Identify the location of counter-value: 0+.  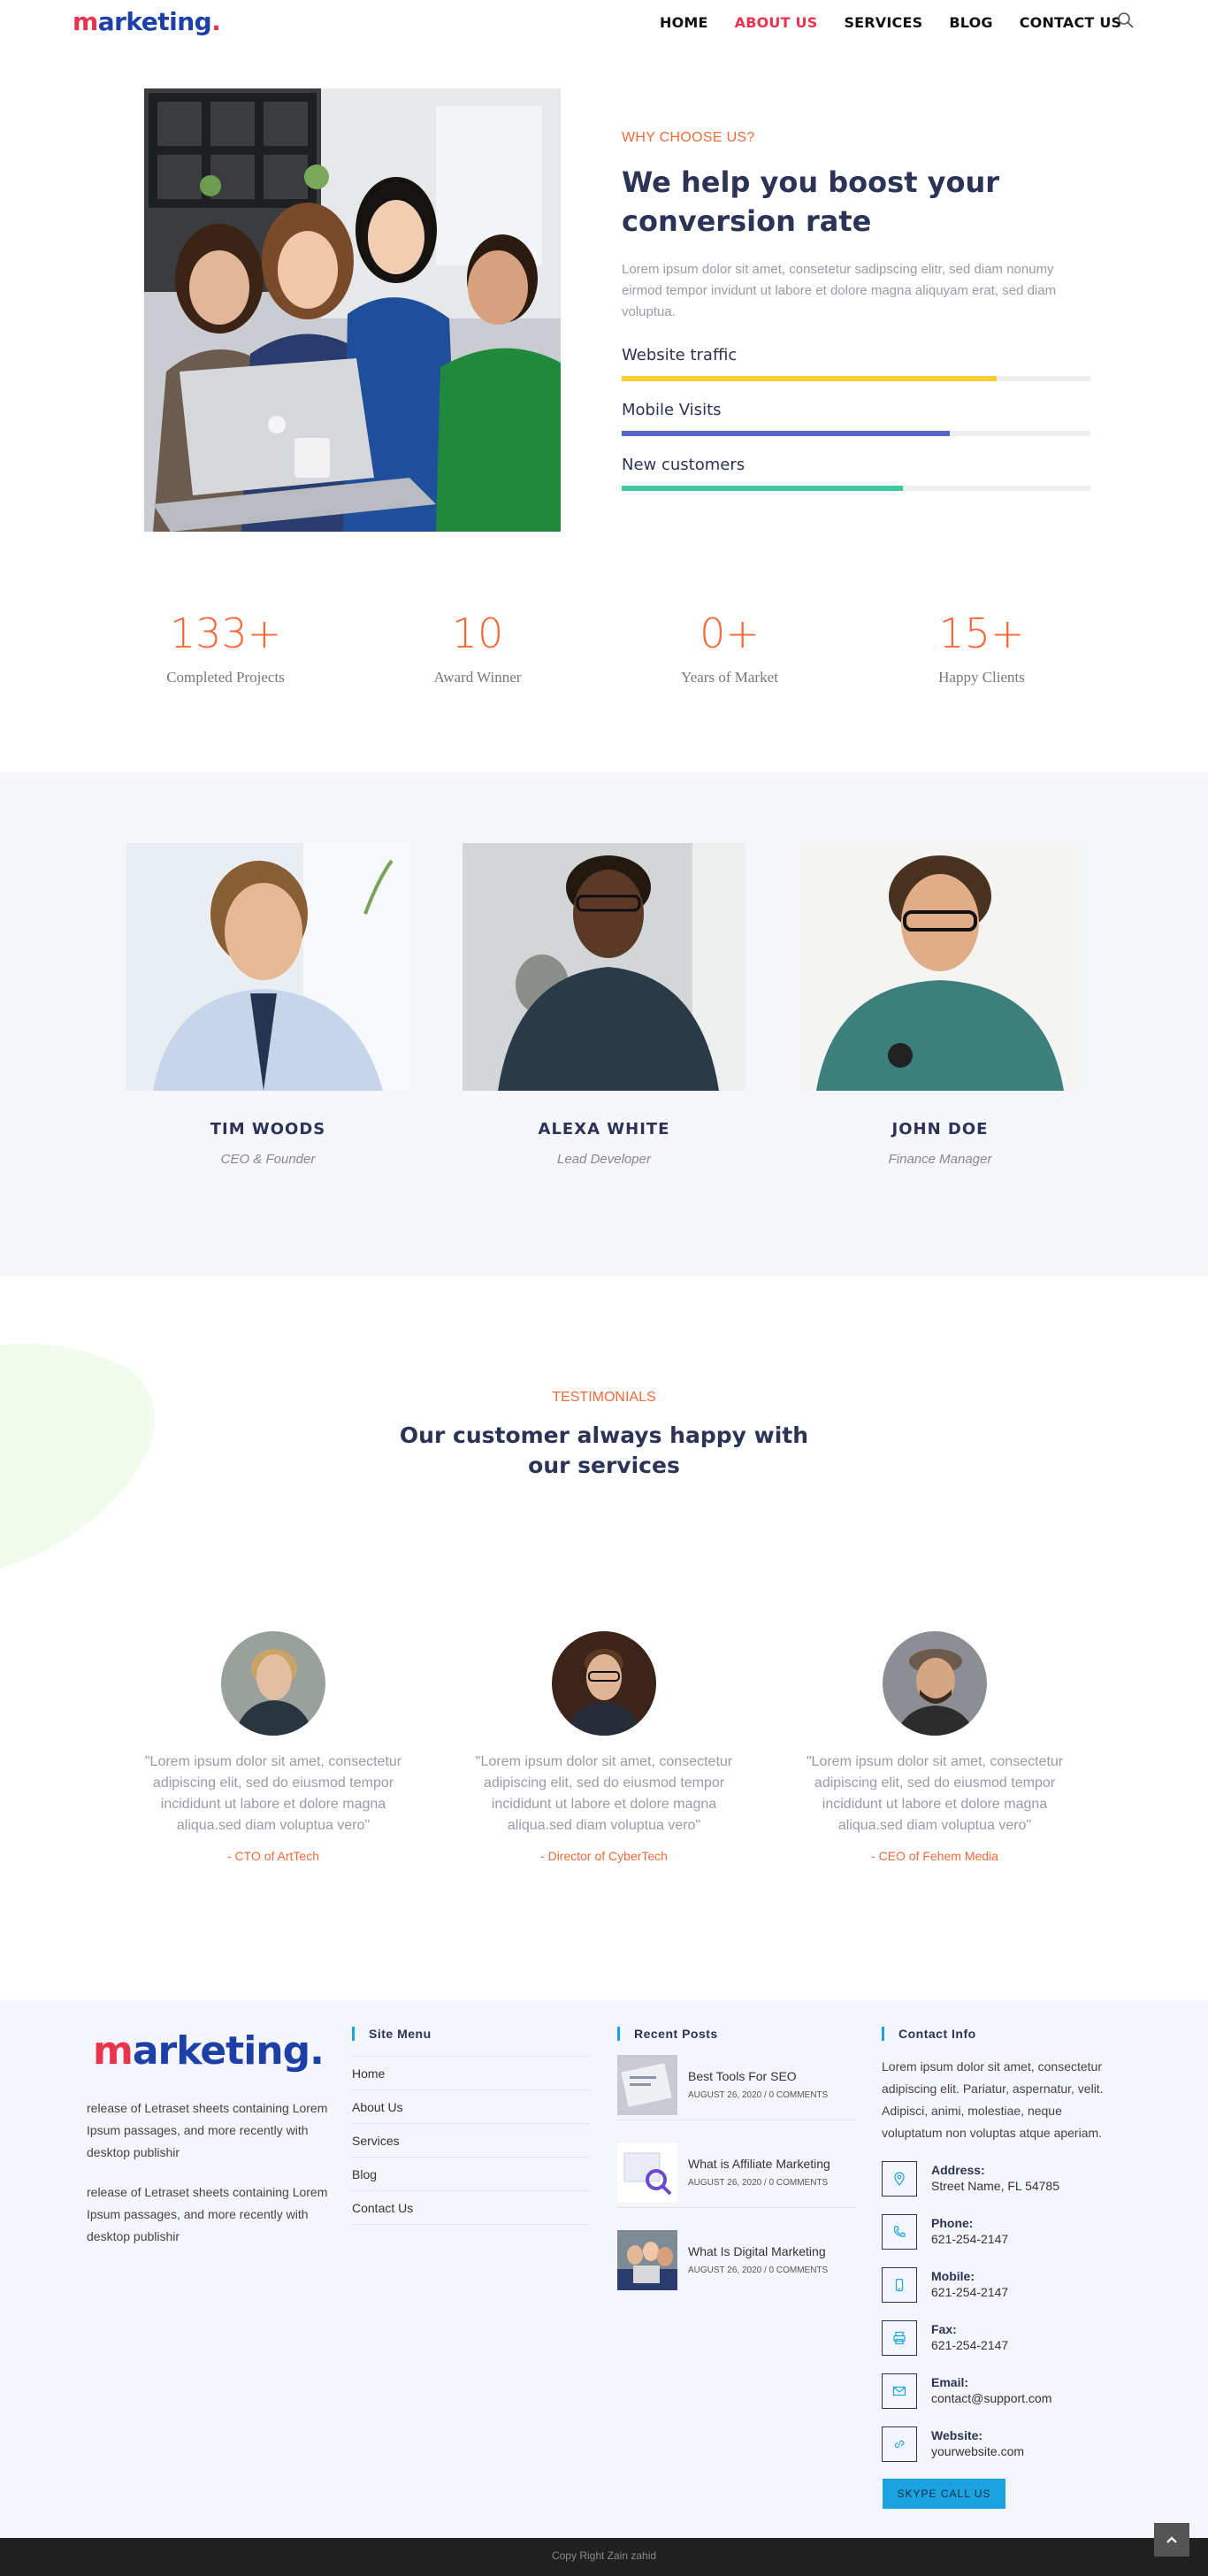
(730, 633).